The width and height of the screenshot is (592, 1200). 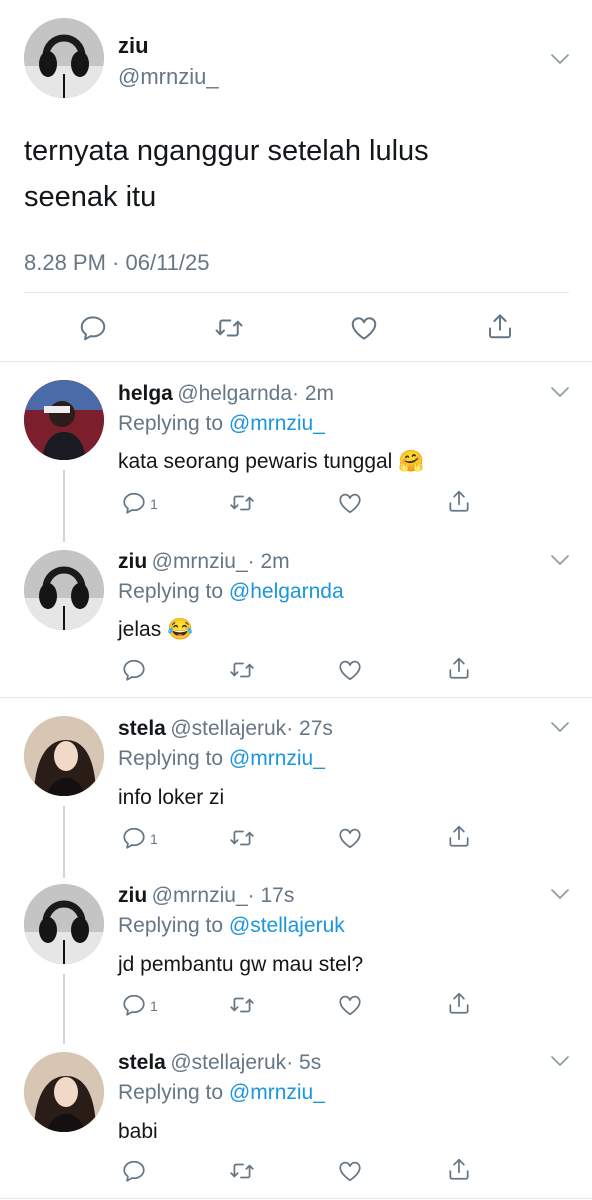 I want to click on reply-text: info loker zi, so click(x=171, y=798).